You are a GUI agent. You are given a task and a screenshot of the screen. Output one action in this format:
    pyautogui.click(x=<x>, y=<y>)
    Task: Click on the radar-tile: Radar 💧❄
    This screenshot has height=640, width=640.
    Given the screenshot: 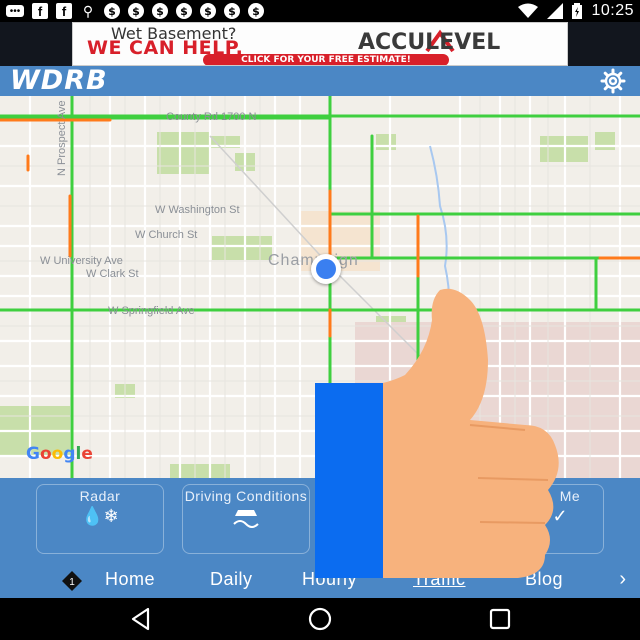 What is the action you would take?
    pyautogui.click(x=100, y=519)
    